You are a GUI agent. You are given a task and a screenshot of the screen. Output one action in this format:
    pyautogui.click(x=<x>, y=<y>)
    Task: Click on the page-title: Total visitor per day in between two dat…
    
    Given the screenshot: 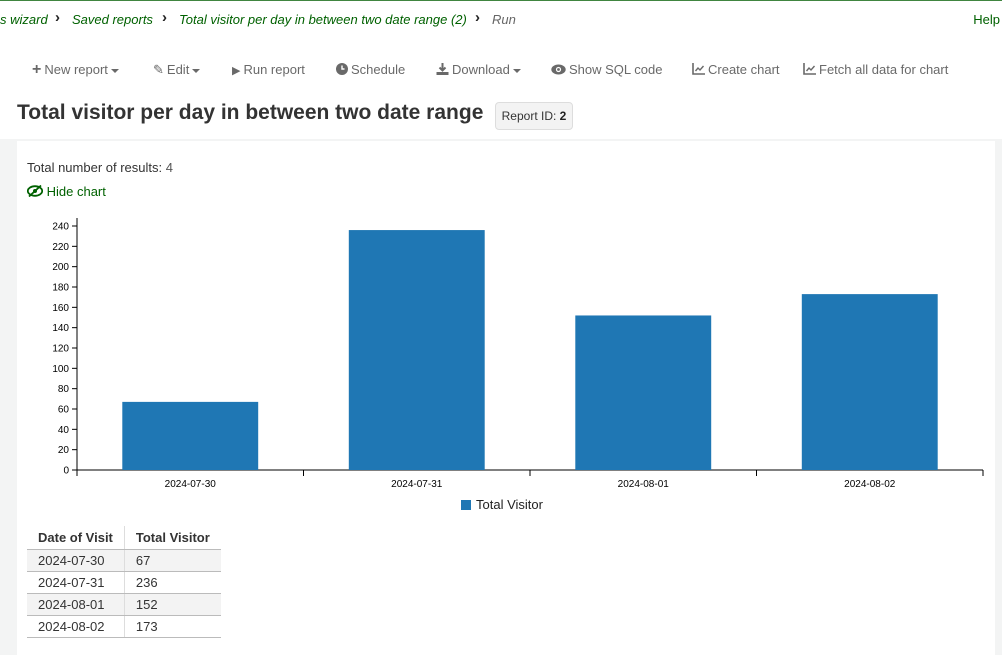 What is the action you would take?
    pyautogui.click(x=250, y=112)
    